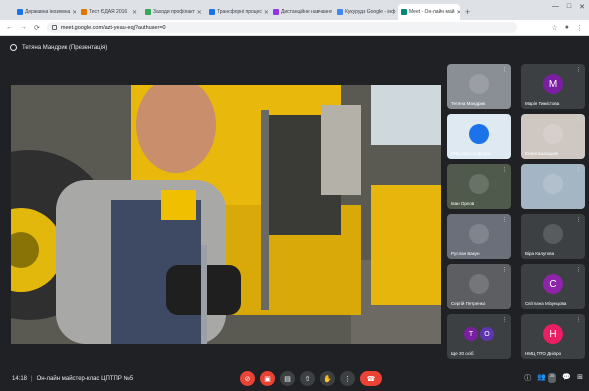 The width and height of the screenshot is (589, 391). I want to click on browser-tab: Тест ЄДАЯ 2016 ✕, so click(109, 12).